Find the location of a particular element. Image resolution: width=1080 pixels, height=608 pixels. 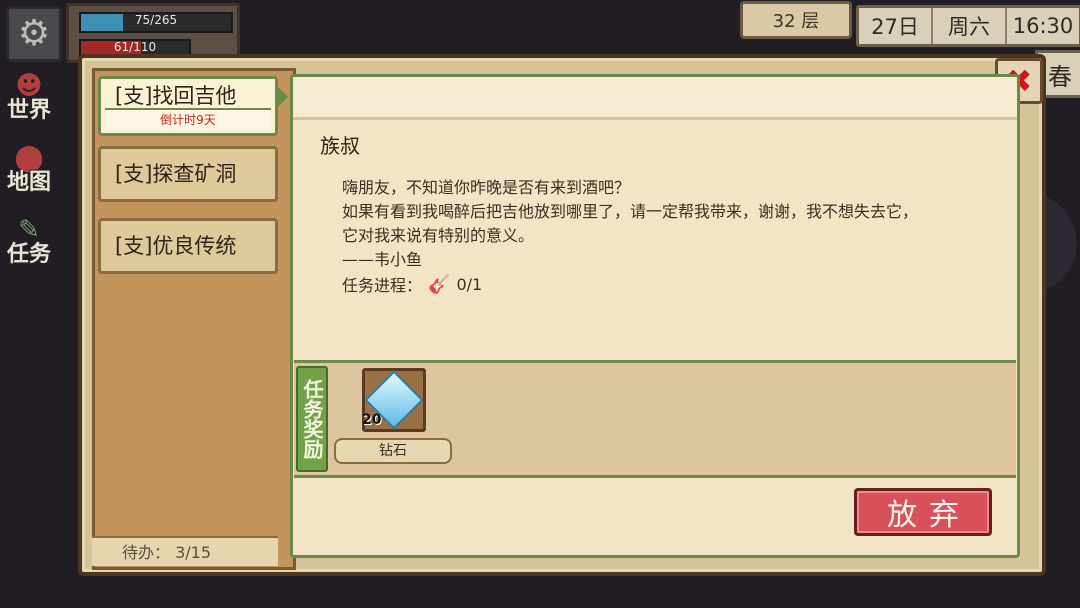

progress-label: 任务进程： is located at coordinates (382, 285).